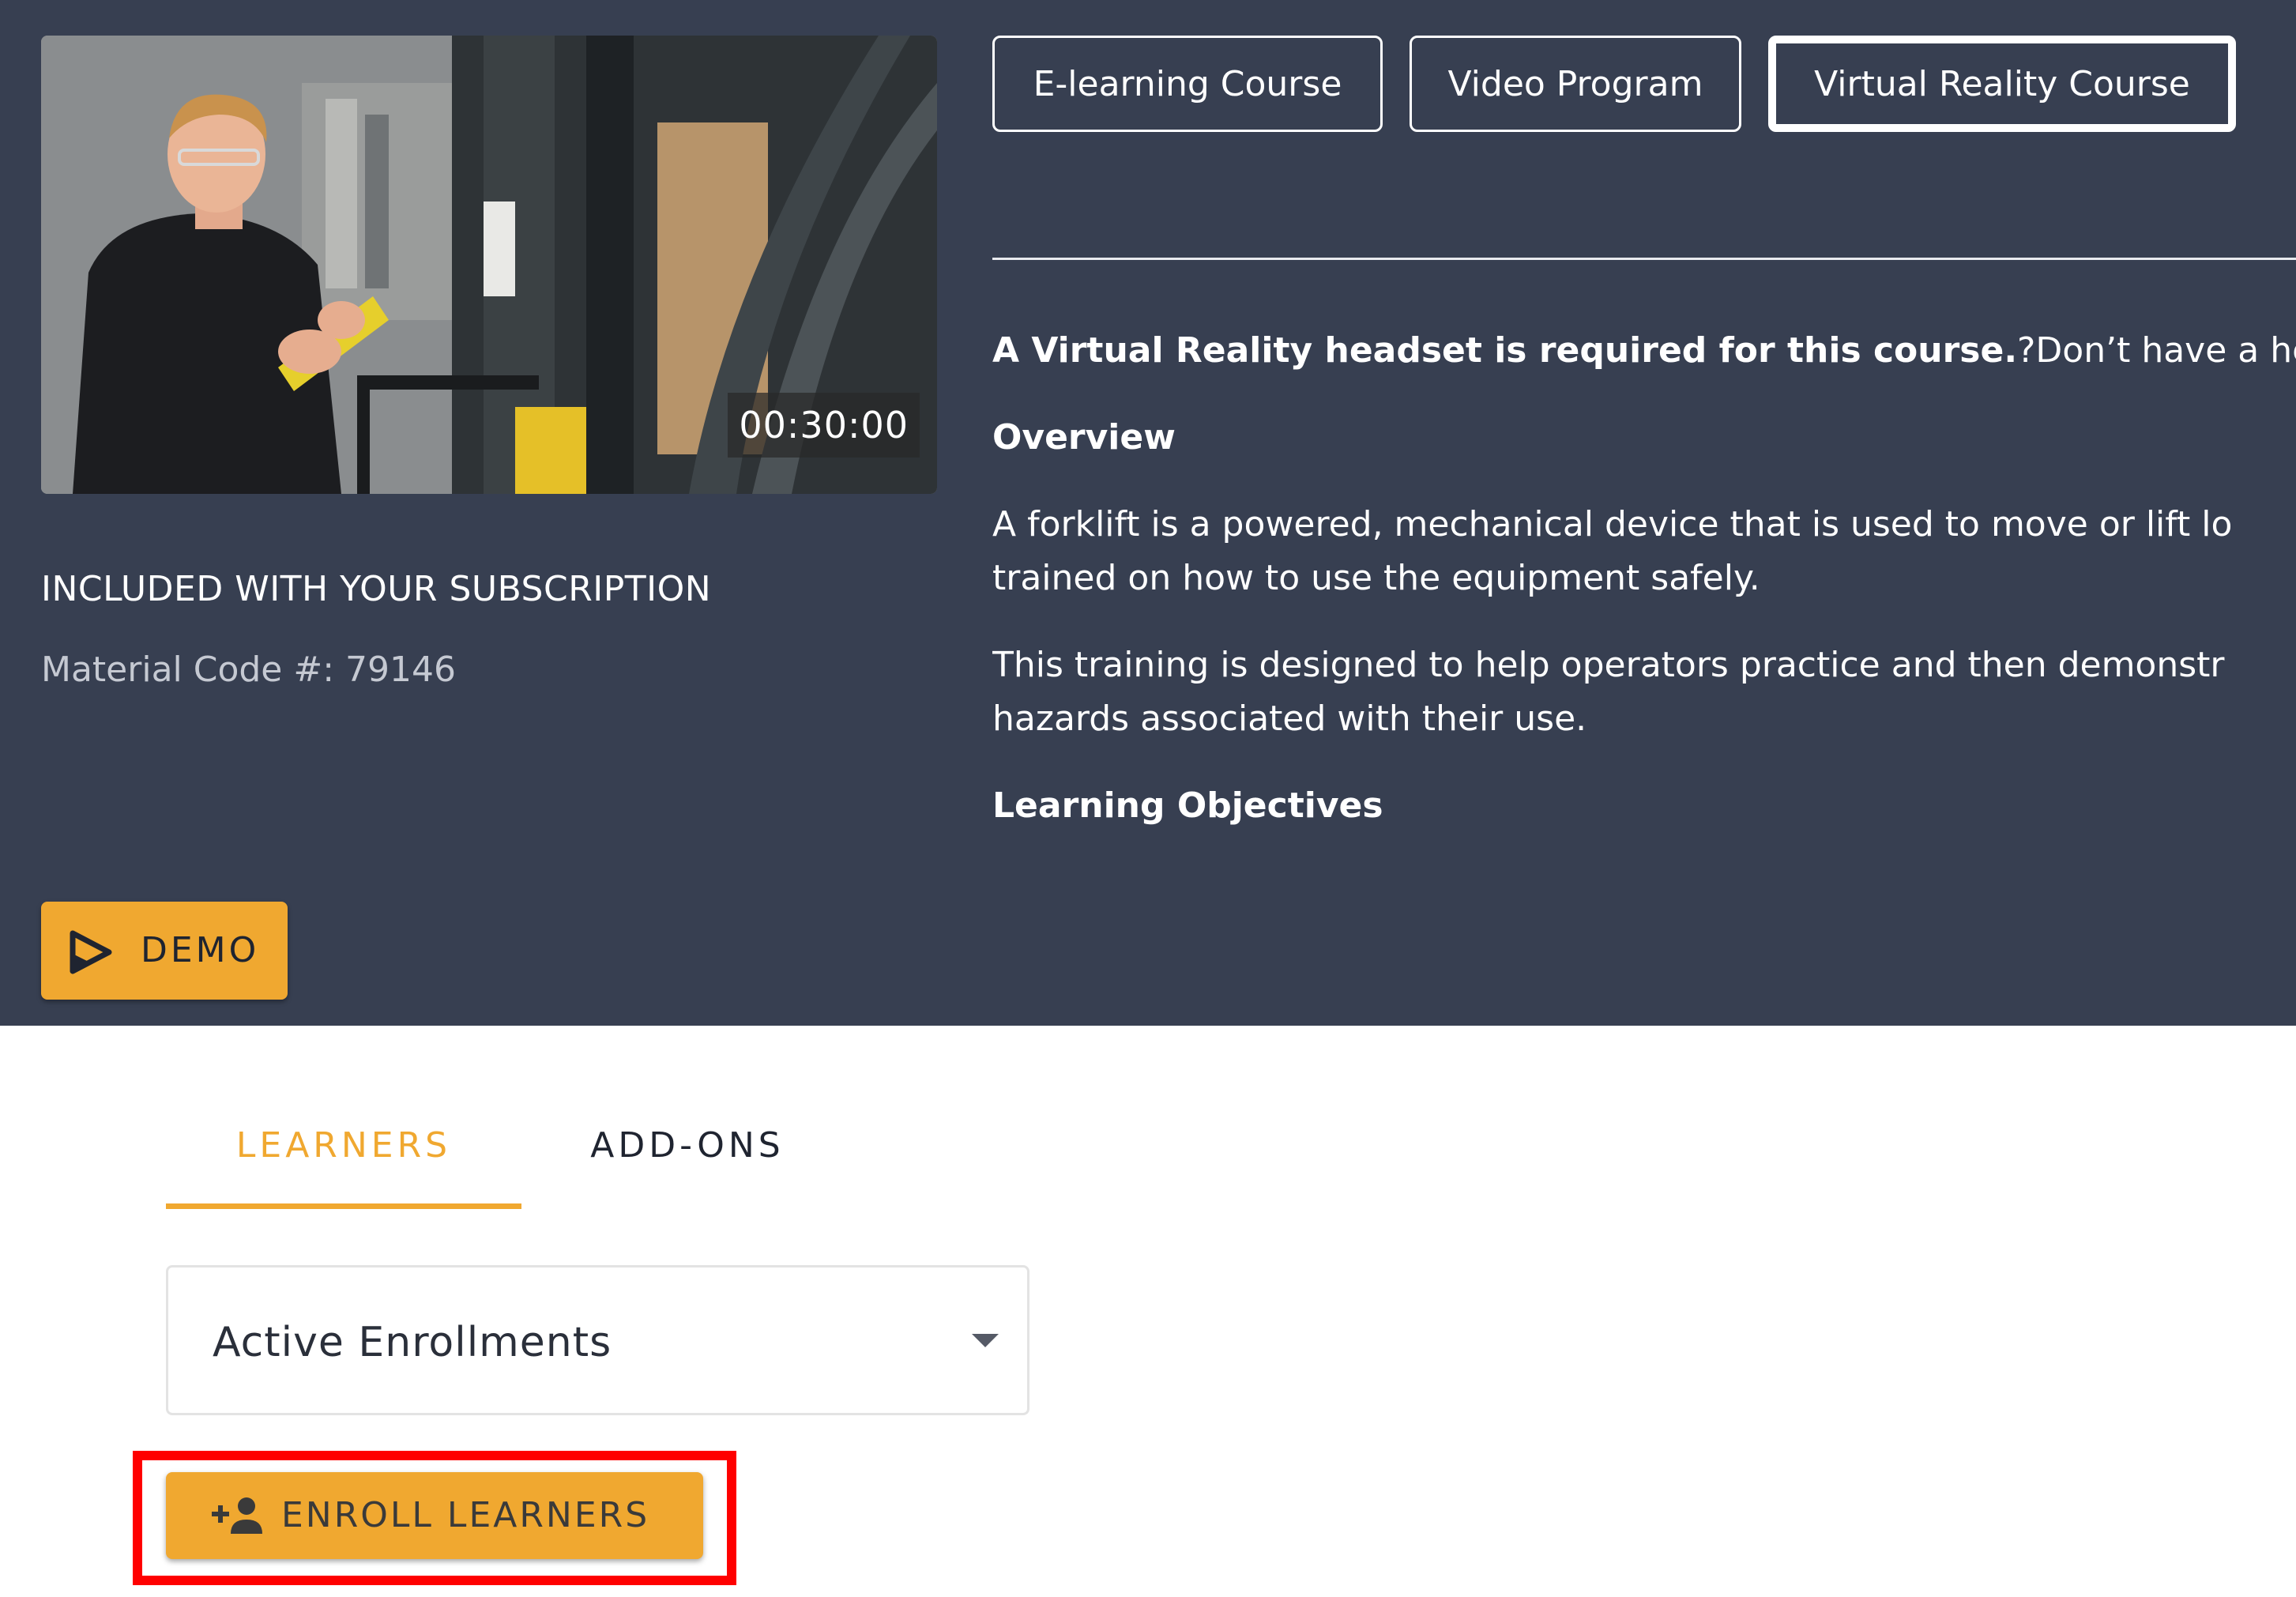 This screenshot has width=2296, height=1597. I want to click on training-line-2: hazards associated with their use., so click(1289, 719).